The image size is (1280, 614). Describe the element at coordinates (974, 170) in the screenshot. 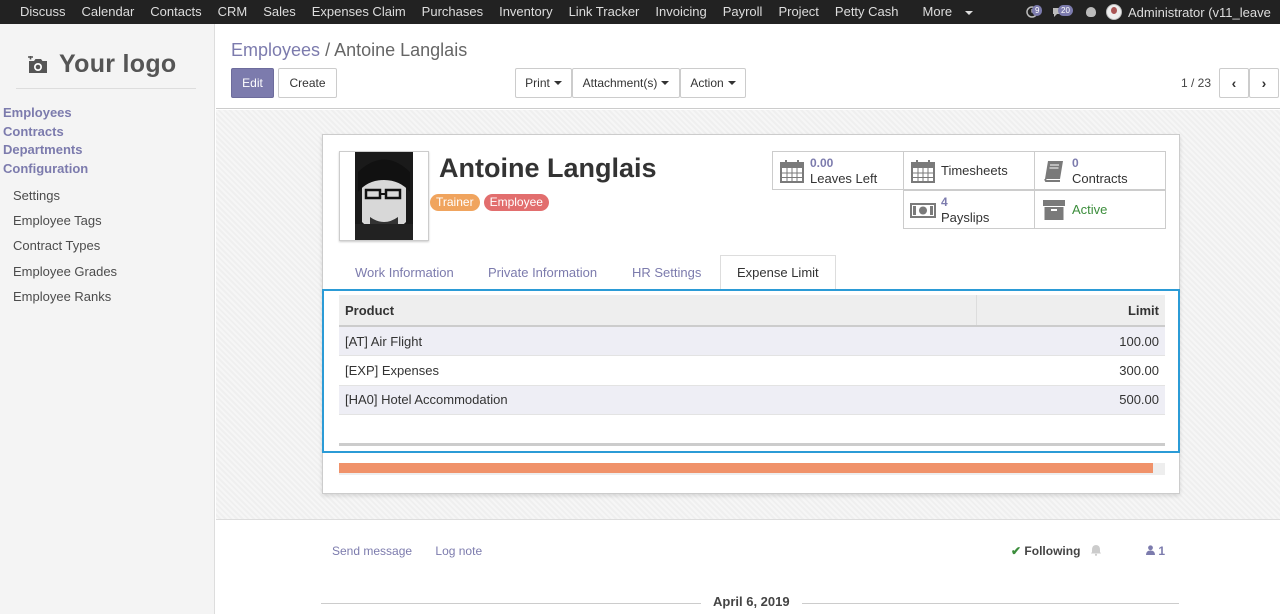

I see `timesheets-label: Timesheets` at that location.